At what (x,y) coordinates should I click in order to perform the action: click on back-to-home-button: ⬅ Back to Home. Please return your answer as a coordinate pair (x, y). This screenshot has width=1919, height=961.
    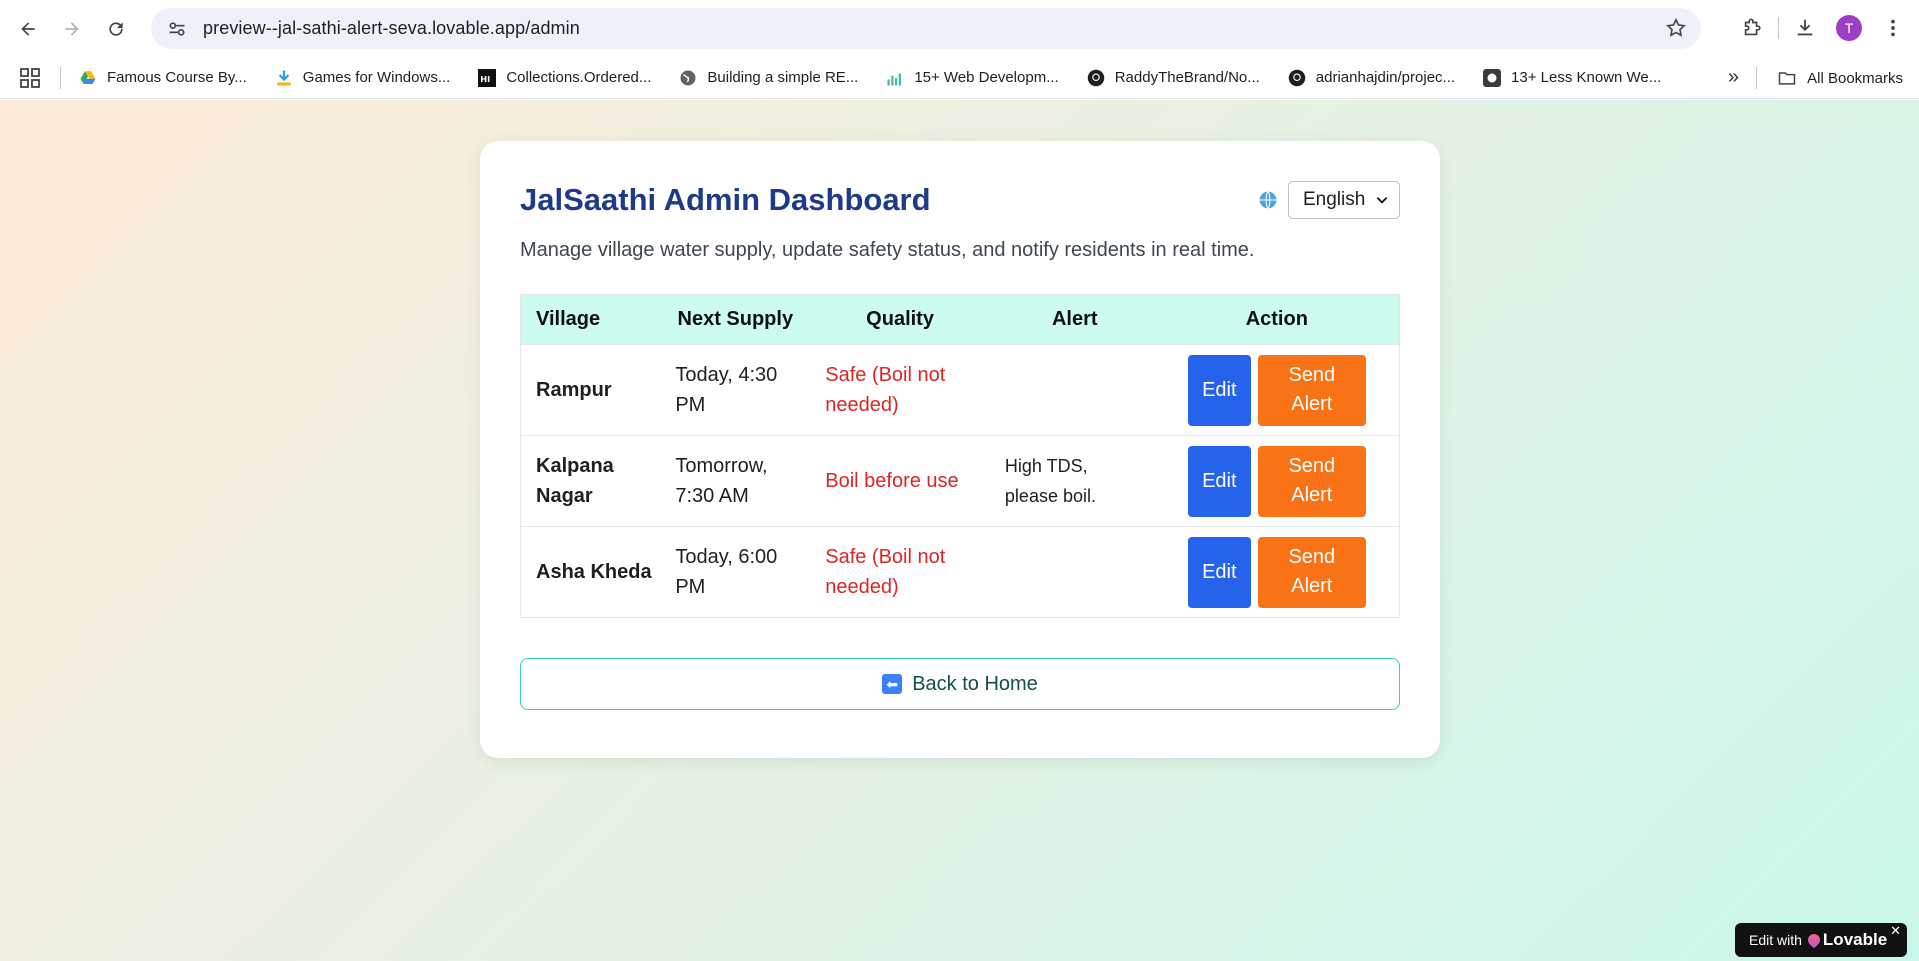
    Looking at the image, I should click on (960, 684).